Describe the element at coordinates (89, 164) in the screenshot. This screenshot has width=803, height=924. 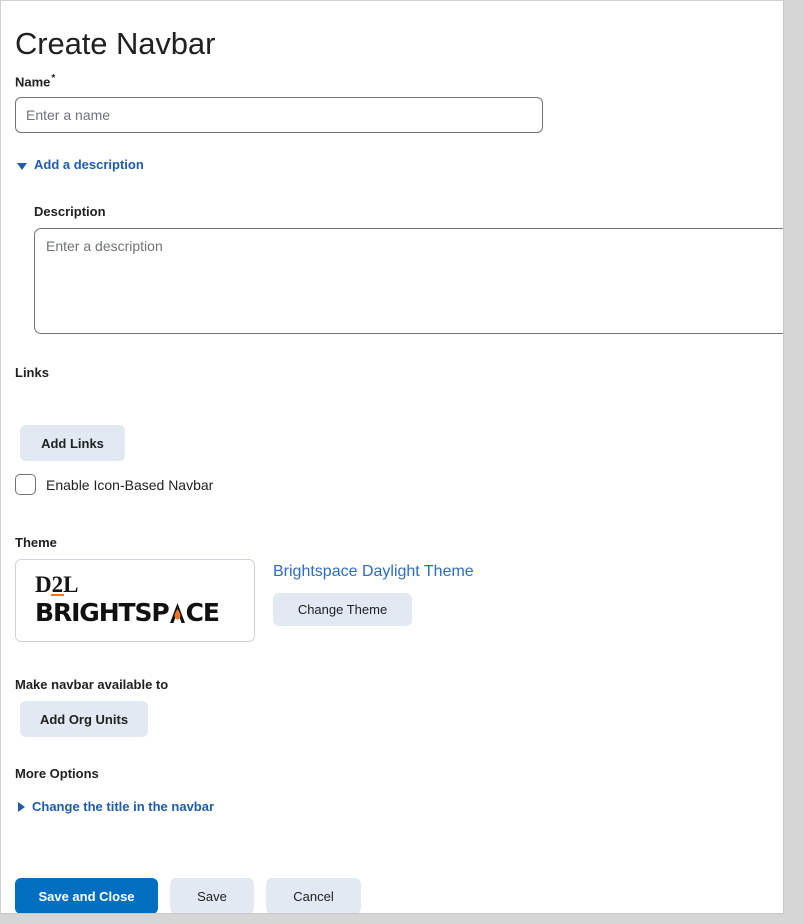
I see `add-description-label: Add a description` at that location.